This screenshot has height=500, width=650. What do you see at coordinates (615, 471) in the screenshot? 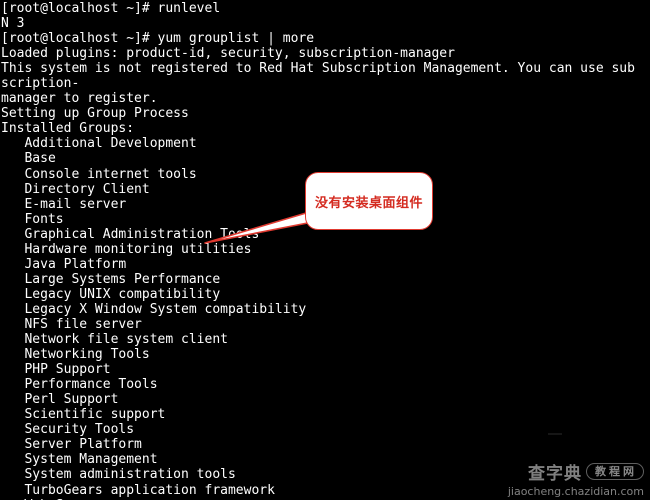
I see `watermark-tag: 教程网` at bounding box center [615, 471].